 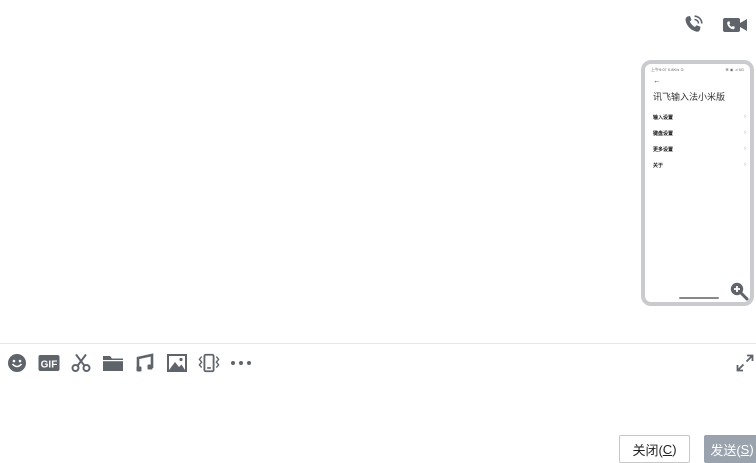 What do you see at coordinates (674, 449) in the screenshot?
I see `close-button-label-end: )` at bounding box center [674, 449].